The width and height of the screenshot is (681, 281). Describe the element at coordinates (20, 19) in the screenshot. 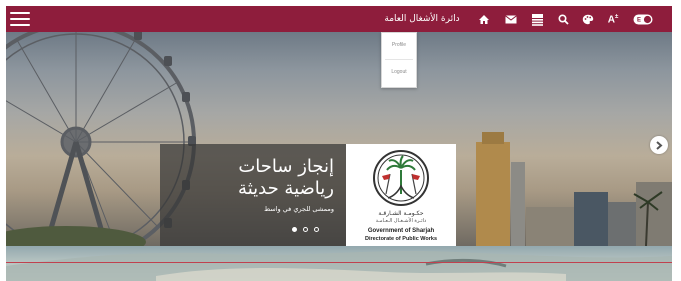

I see `menu-icon` at that location.